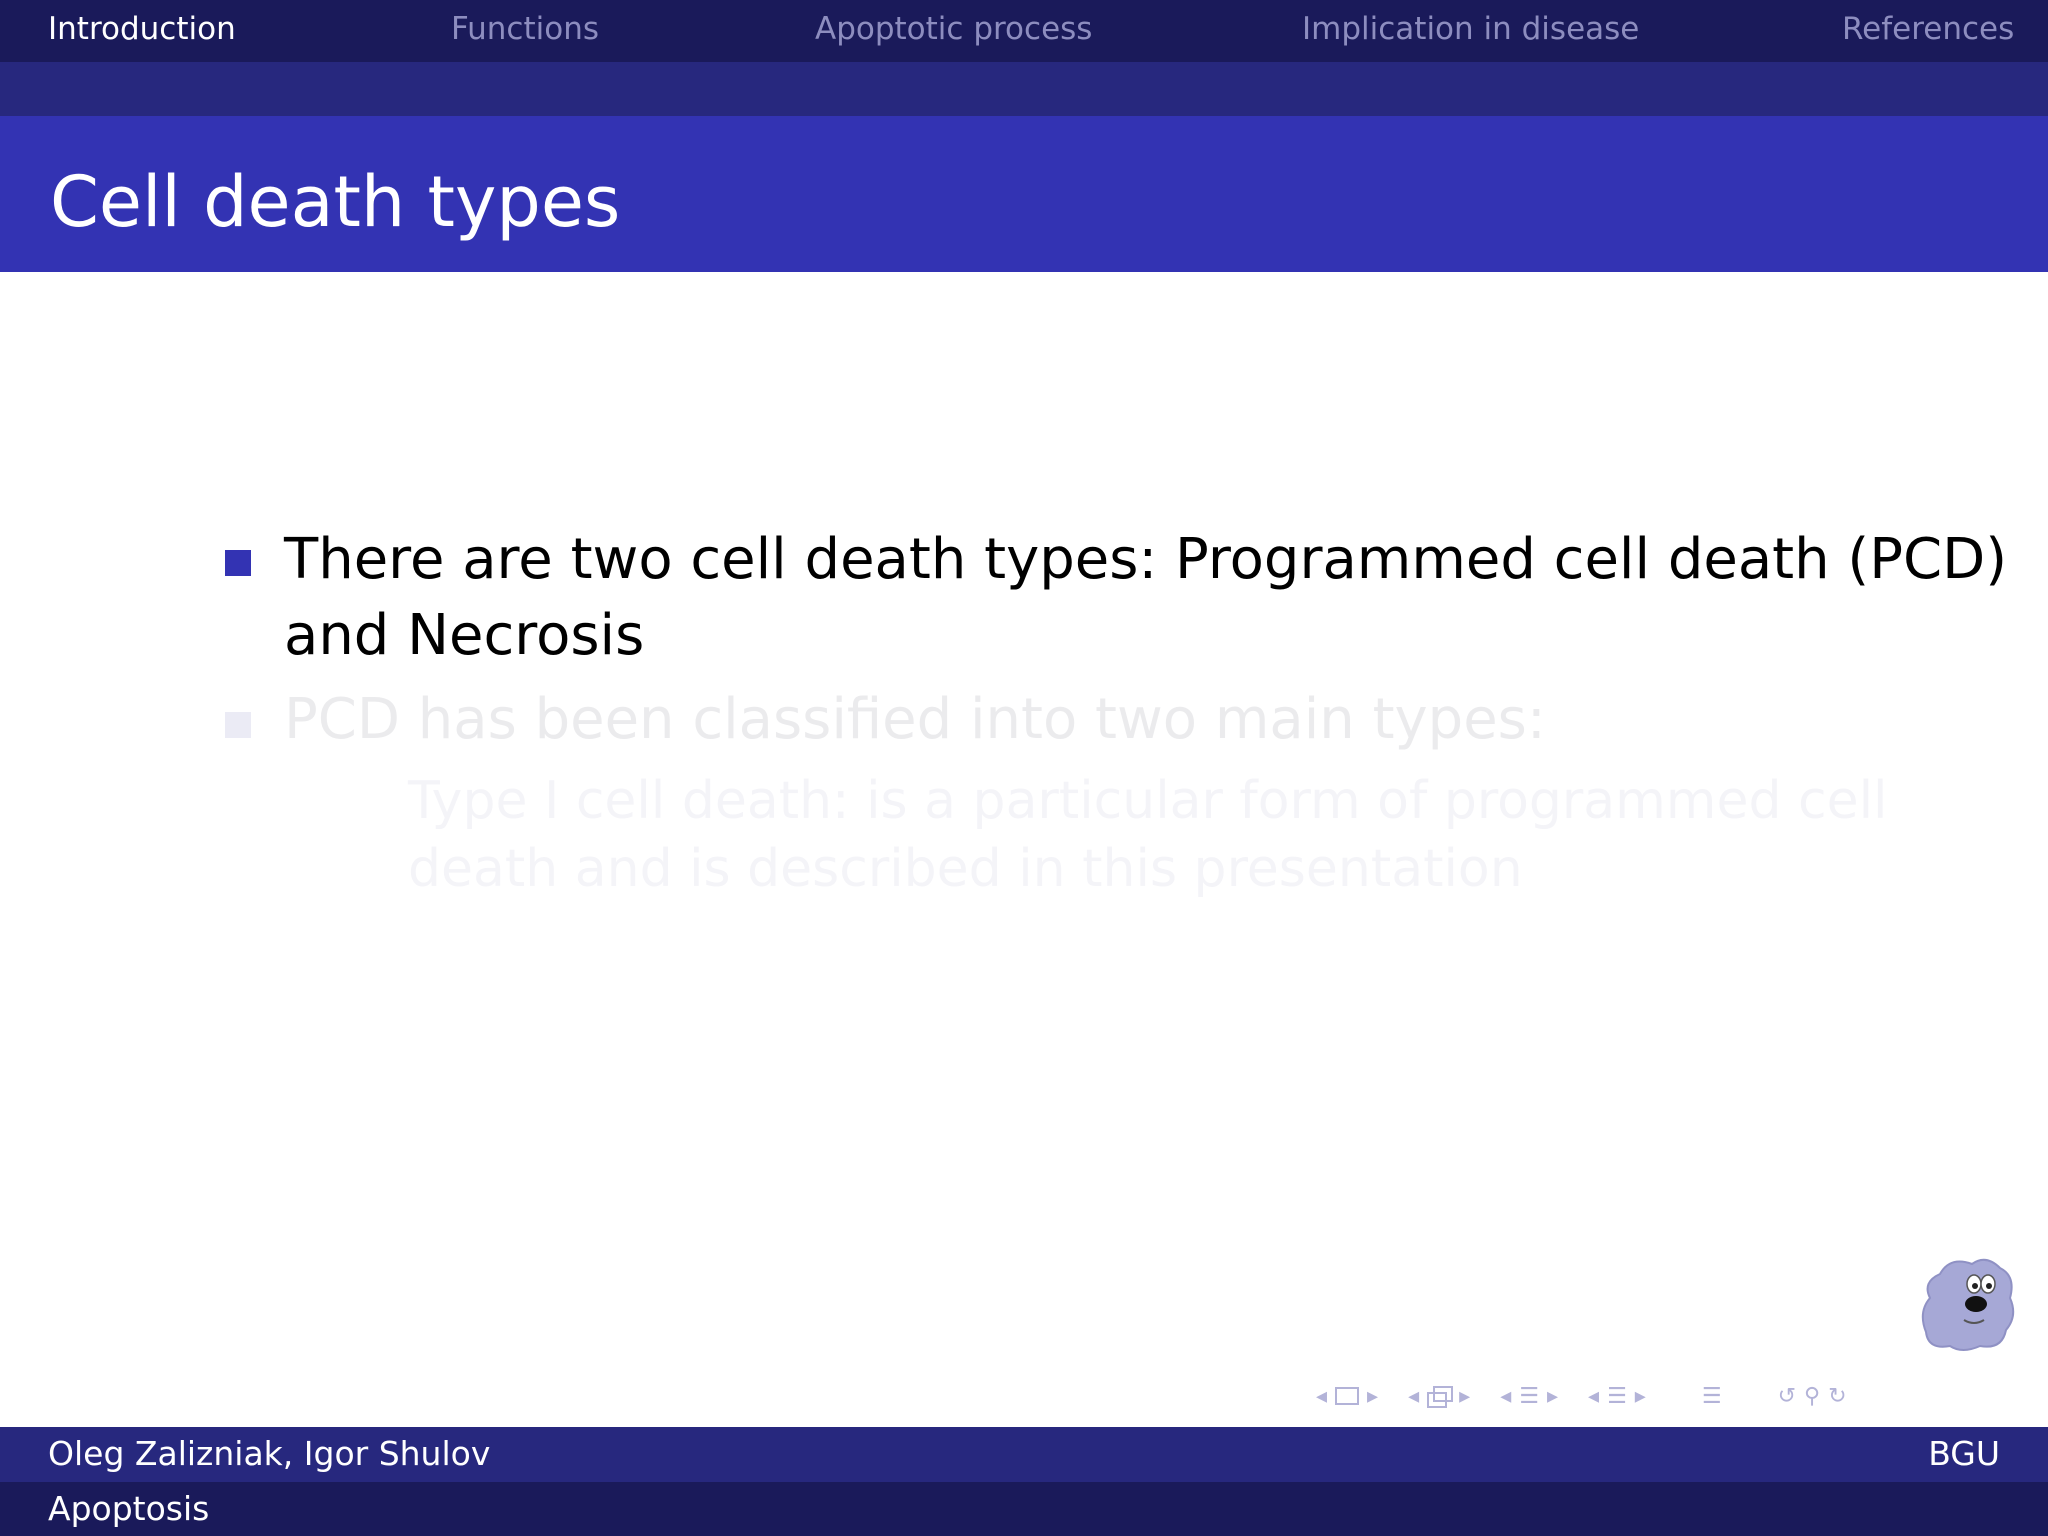  Describe the element at coordinates (525, 29) in the screenshot. I see `nav-section-functions: Functions` at that location.